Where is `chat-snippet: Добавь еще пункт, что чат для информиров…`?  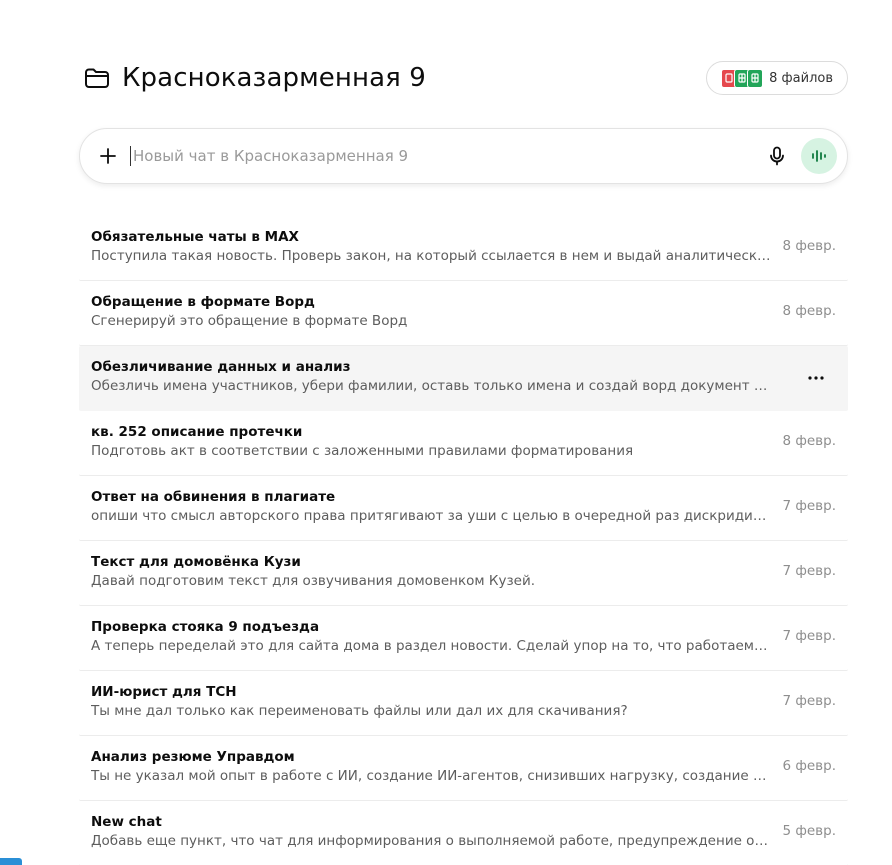 chat-snippet: Добавь еще пункт, что чат для информиров… is located at coordinates (431, 841).